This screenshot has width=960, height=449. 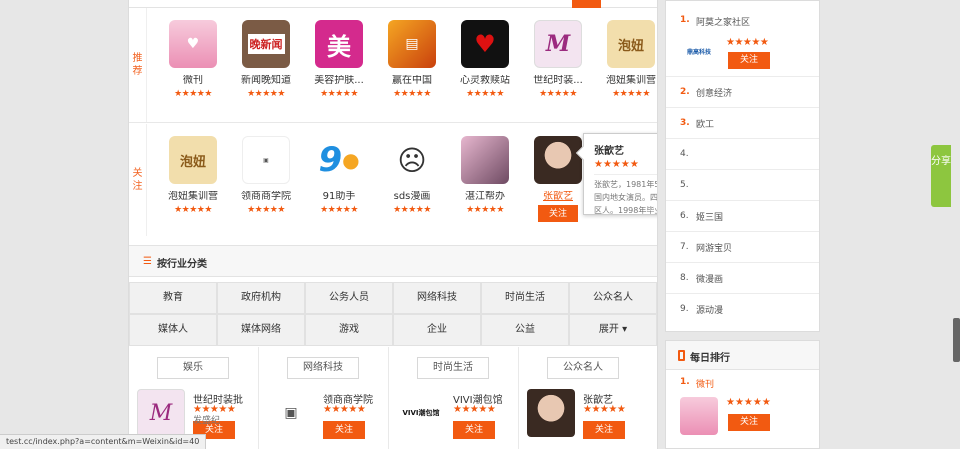 I want to click on rank-item-top: 1. 阿莫之家社区 鼎高科技 ★★★★★ 关注, so click(x=742, y=39).